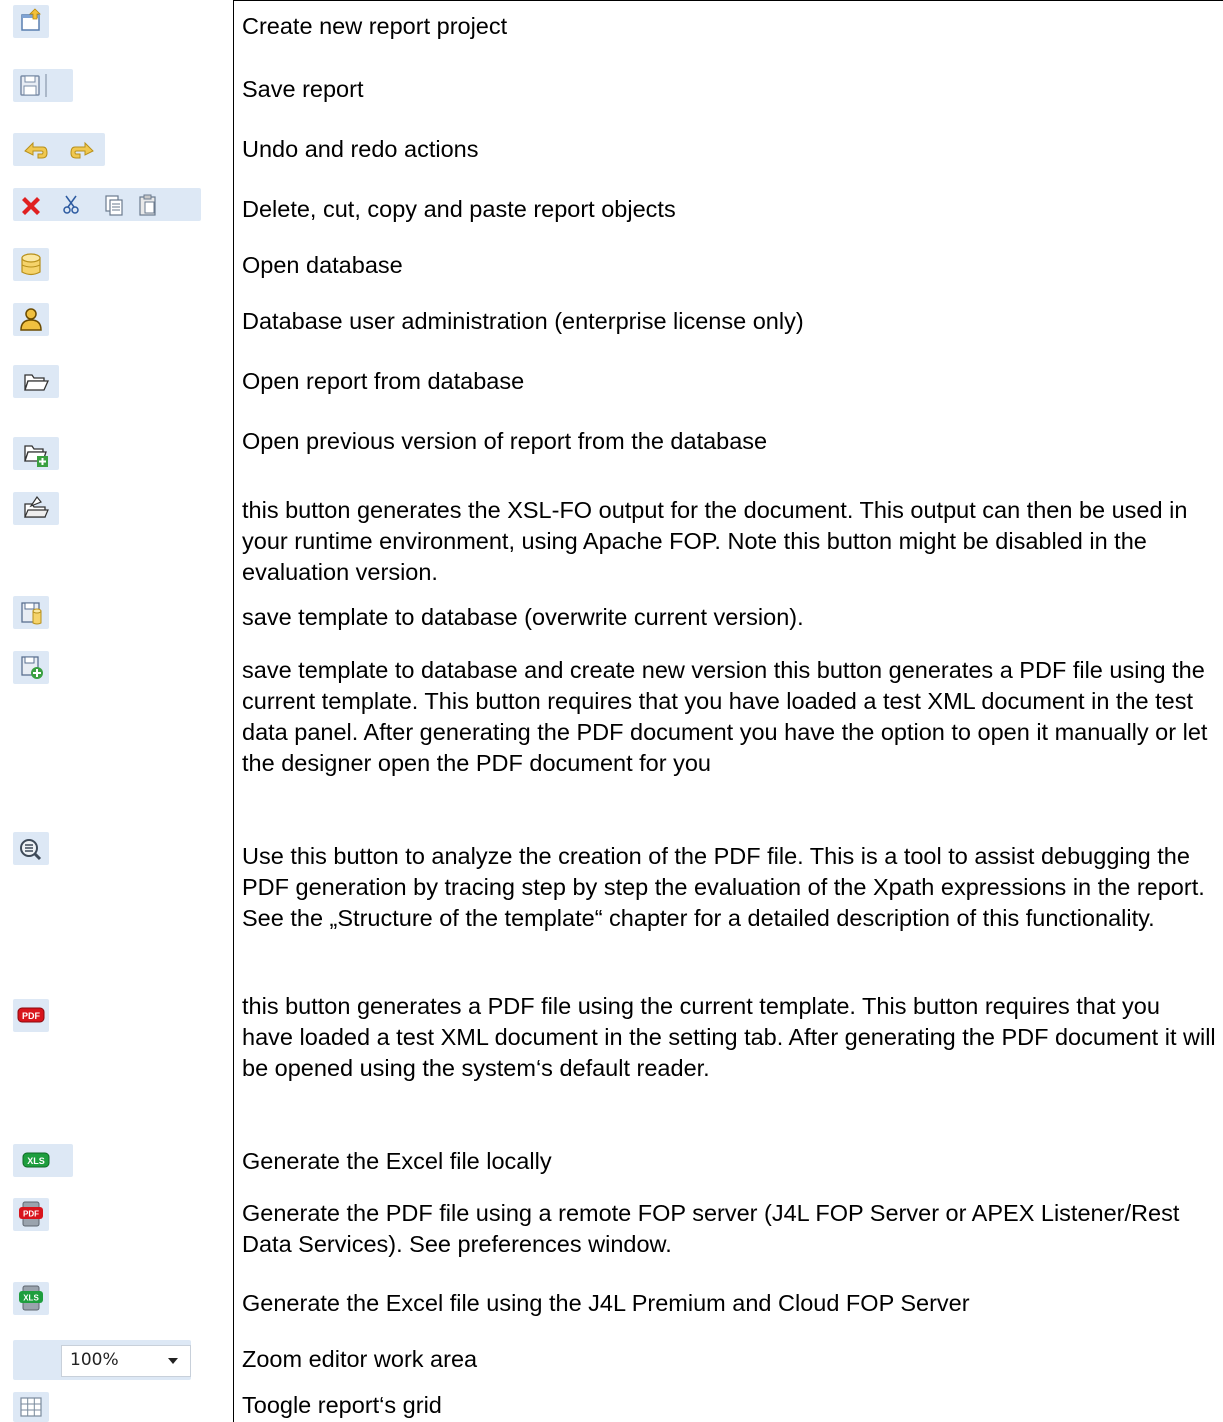 The image size is (1223, 1422). Describe the element at coordinates (397, 1161) in the screenshot. I see `row-description: Generate the Excel file locally` at that location.